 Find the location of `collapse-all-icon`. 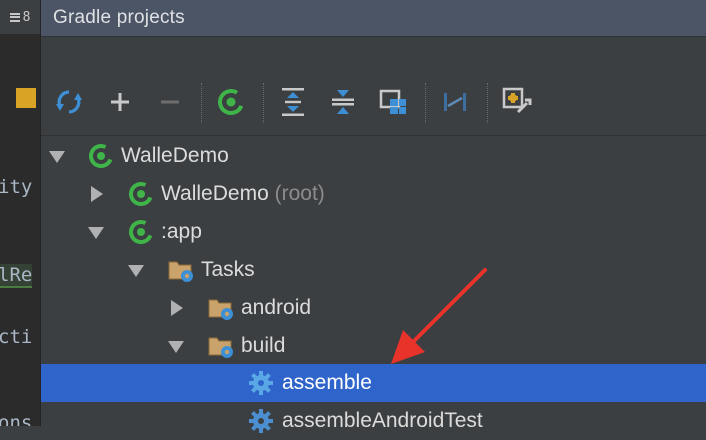

collapse-all-icon is located at coordinates (343, 102).